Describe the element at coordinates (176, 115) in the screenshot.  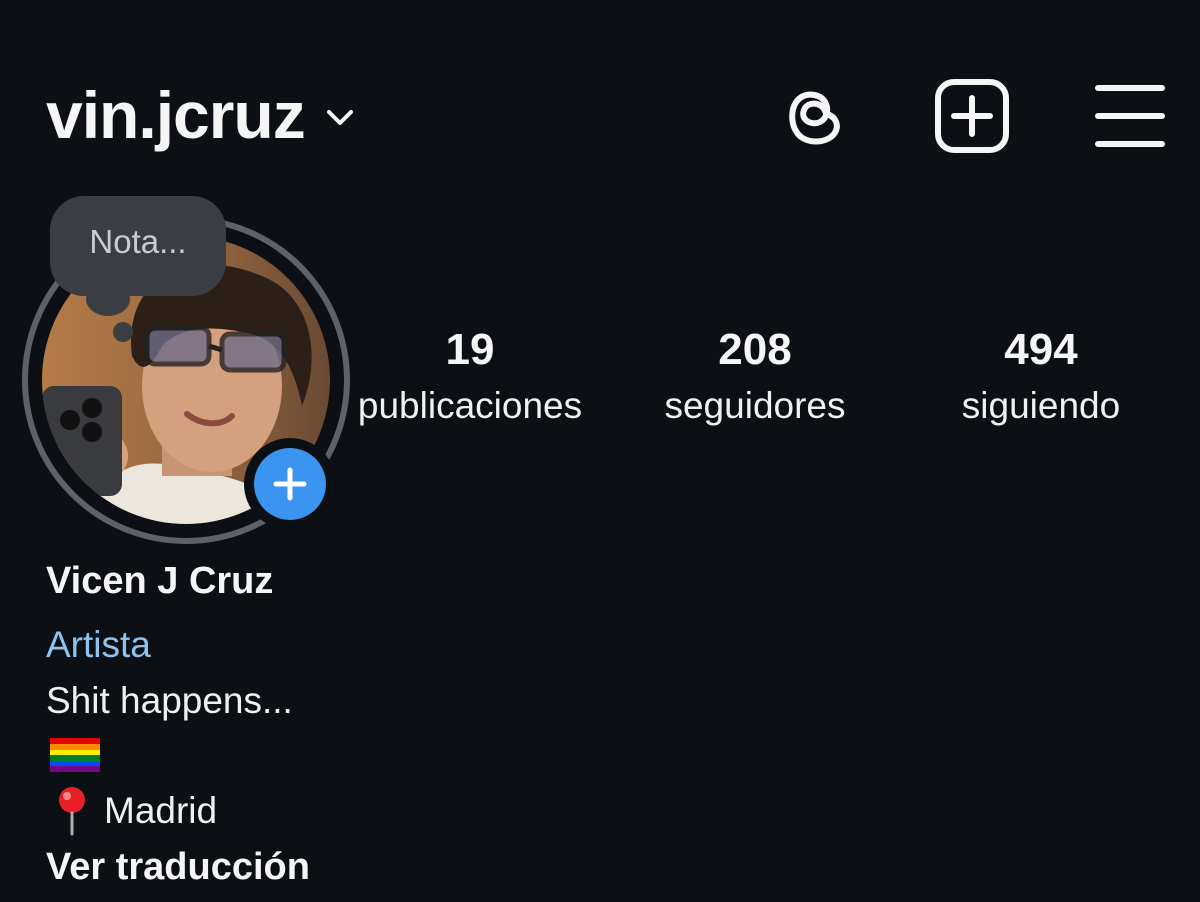
I see `username: vin.jcruz` at that location.